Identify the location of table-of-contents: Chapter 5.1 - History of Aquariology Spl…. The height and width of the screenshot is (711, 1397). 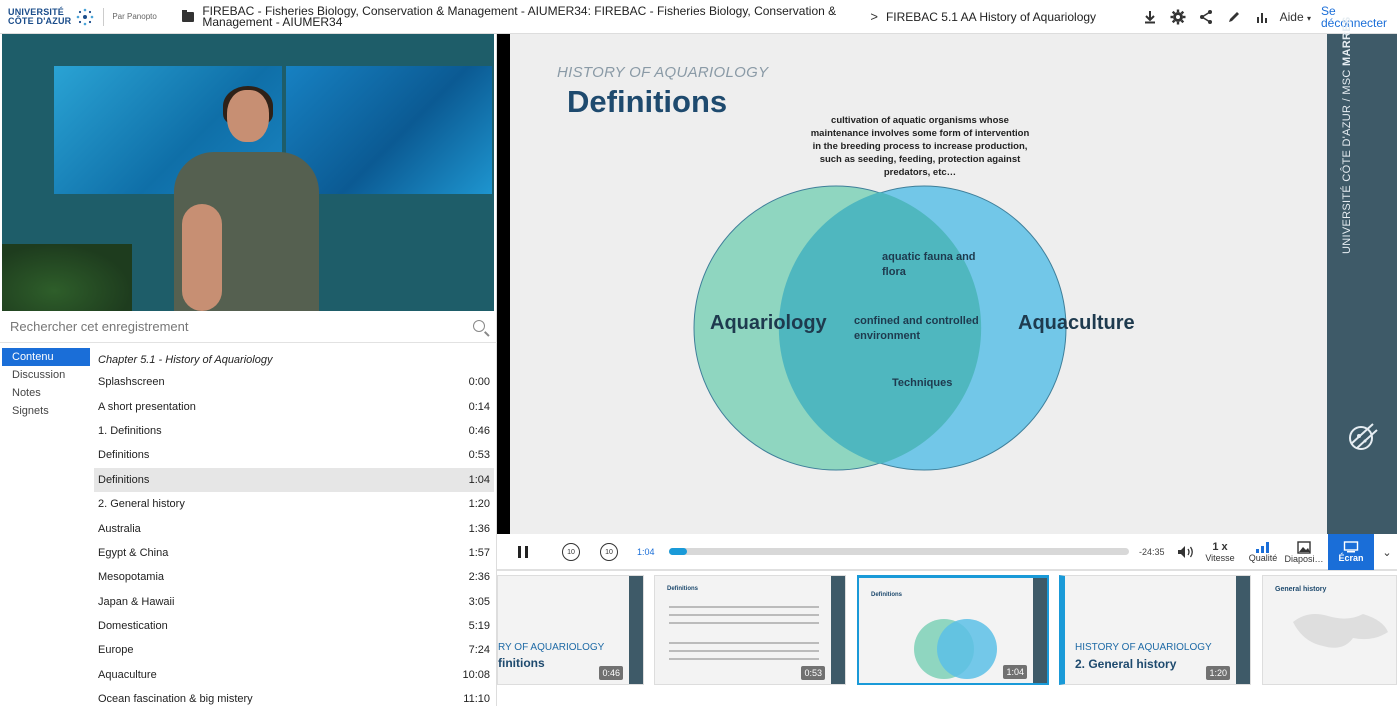
(294, 529).